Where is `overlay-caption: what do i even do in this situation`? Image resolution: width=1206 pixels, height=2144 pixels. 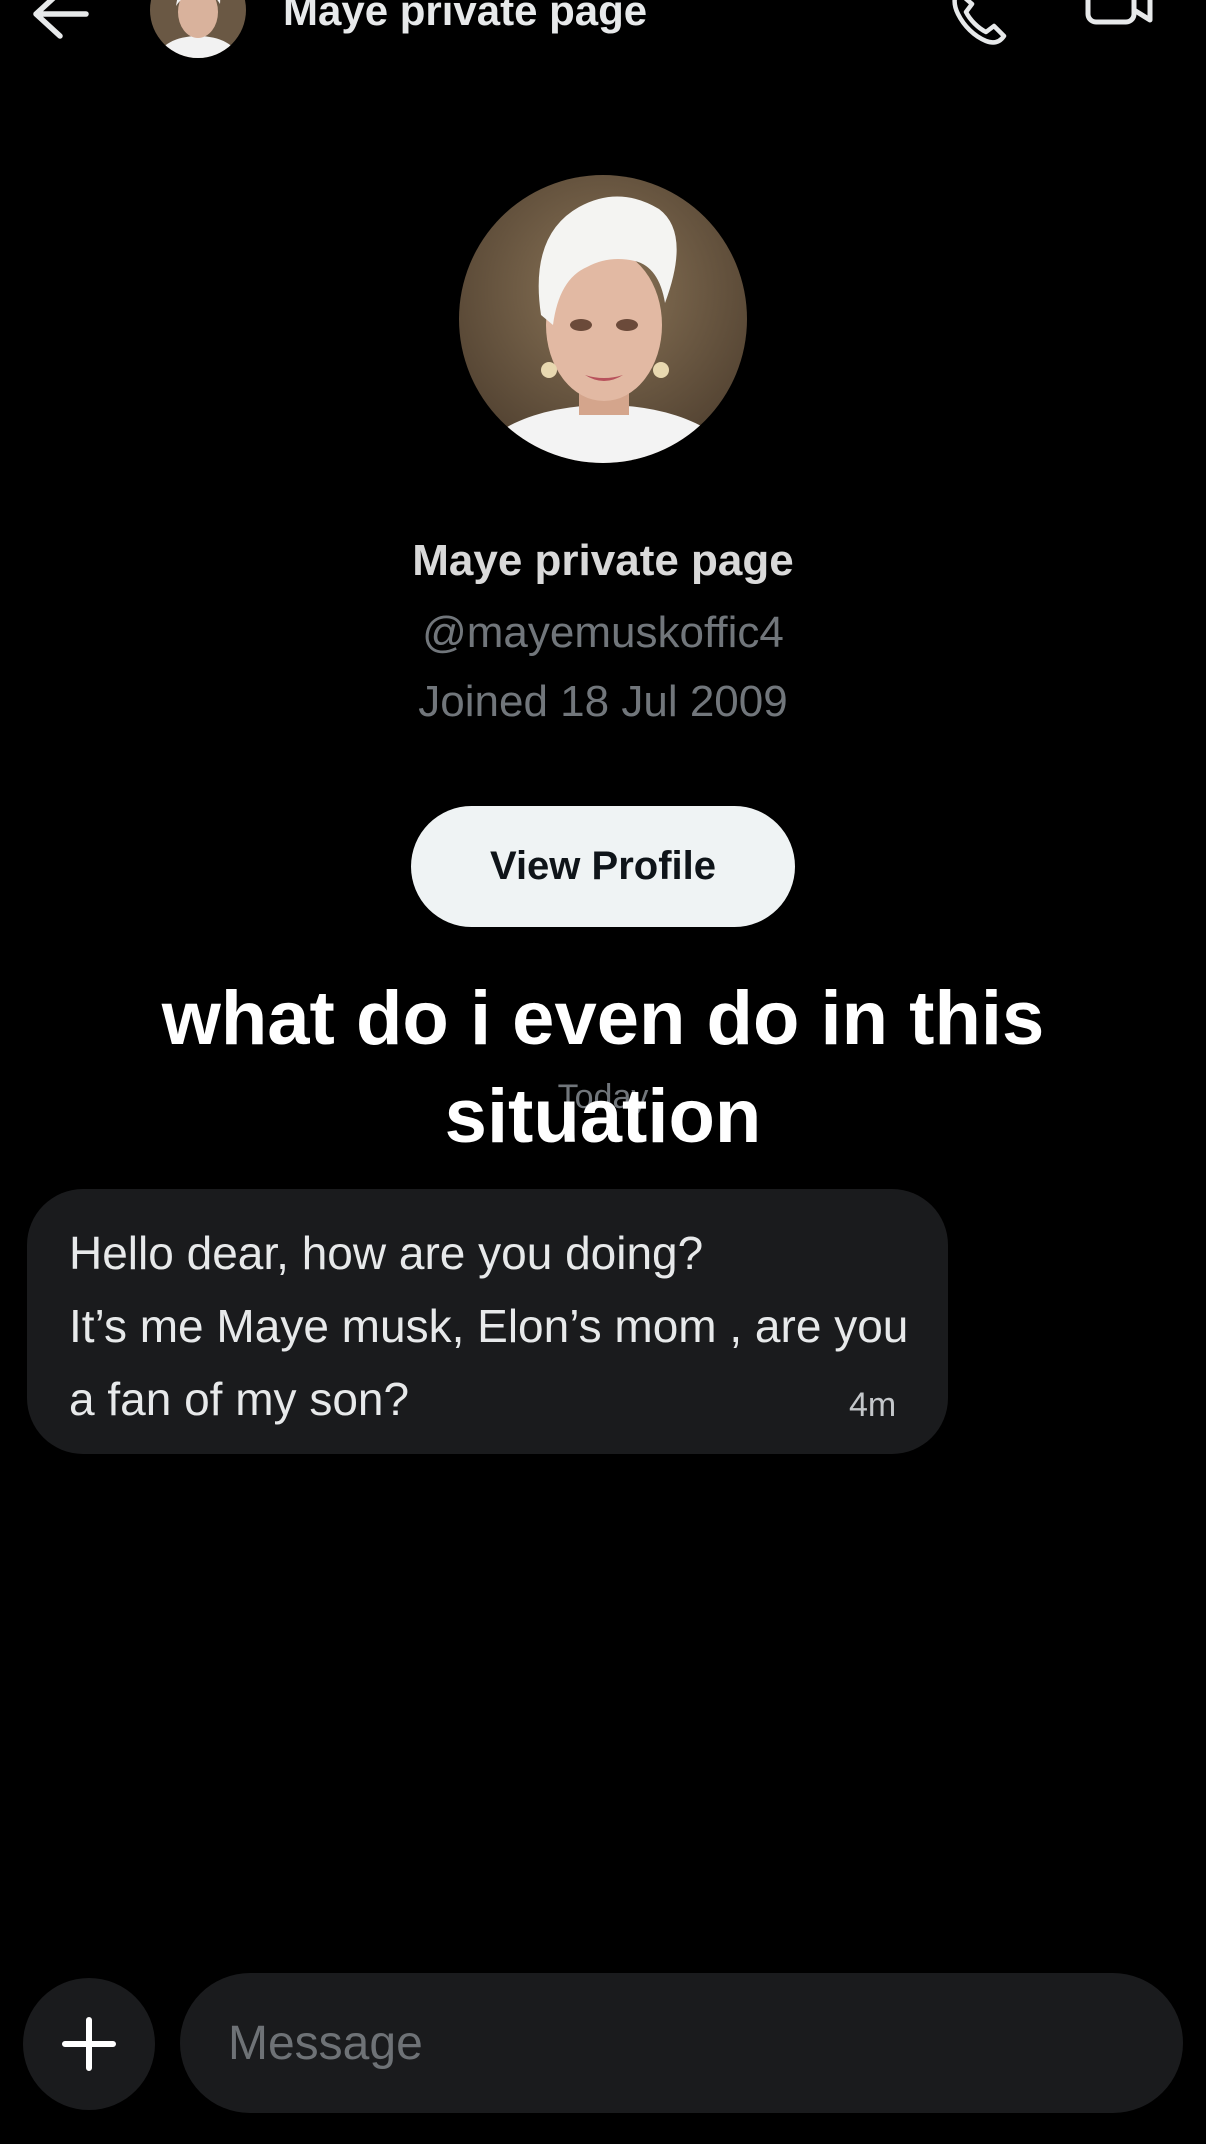
overlay-caption: what do i even do in this situation is located at coordinates (603, 1067).